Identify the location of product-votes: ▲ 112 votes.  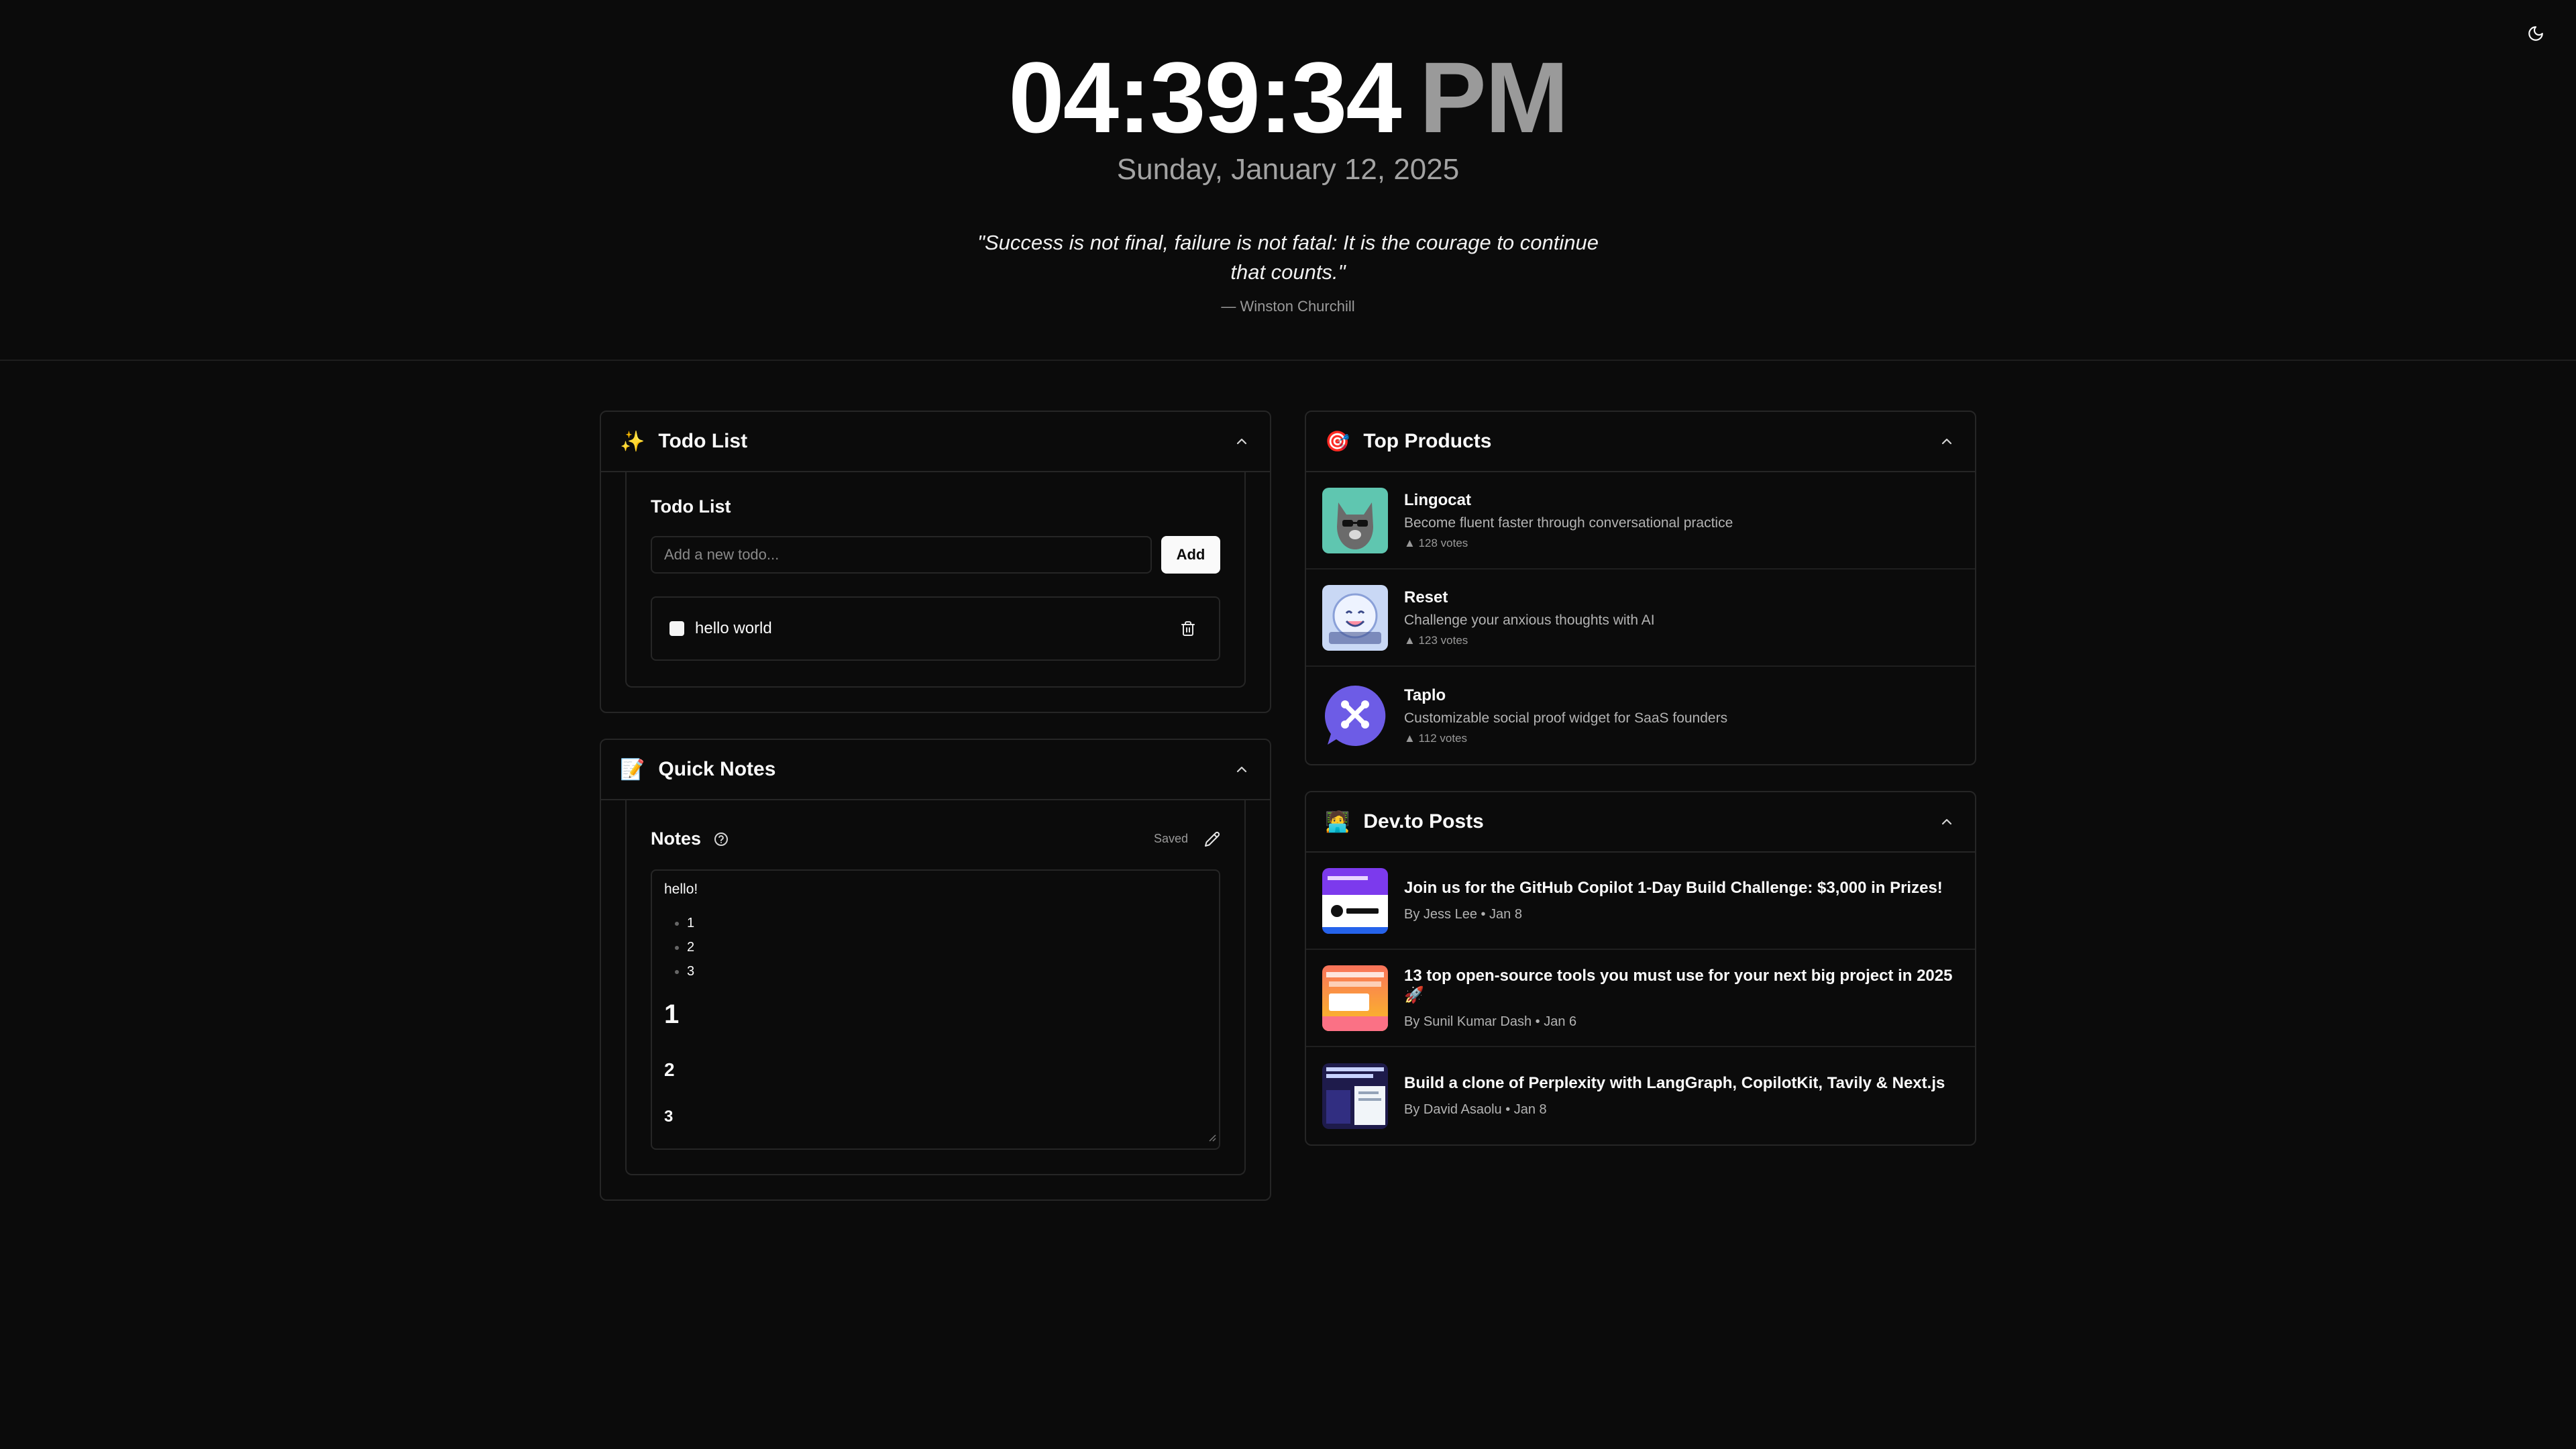
(1436, 738).